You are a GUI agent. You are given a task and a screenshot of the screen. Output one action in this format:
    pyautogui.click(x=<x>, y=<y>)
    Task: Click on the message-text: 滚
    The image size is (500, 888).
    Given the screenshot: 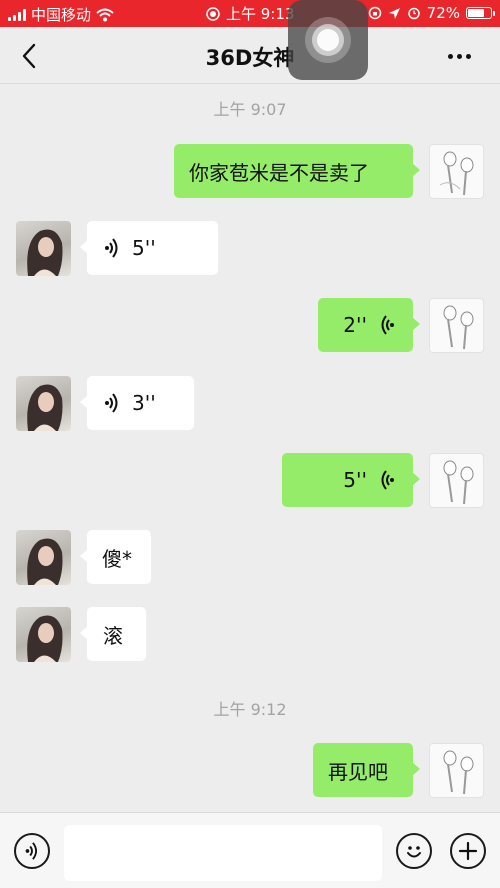 What is the action you would take?
    pyautogui.click(x=113, y=635)
    